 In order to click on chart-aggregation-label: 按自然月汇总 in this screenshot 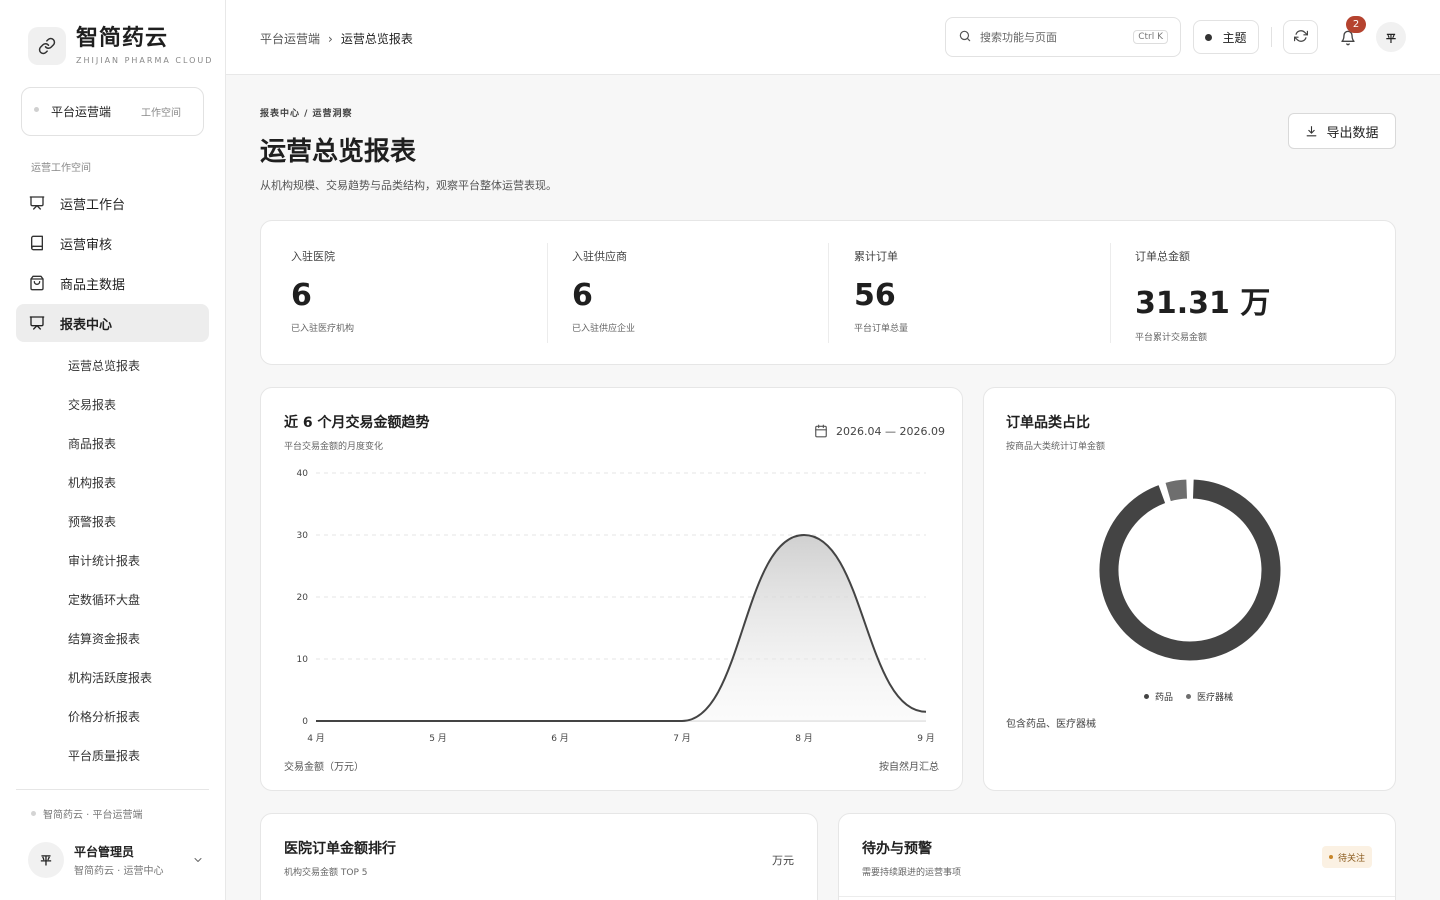, I will do `click(909, 767)`.